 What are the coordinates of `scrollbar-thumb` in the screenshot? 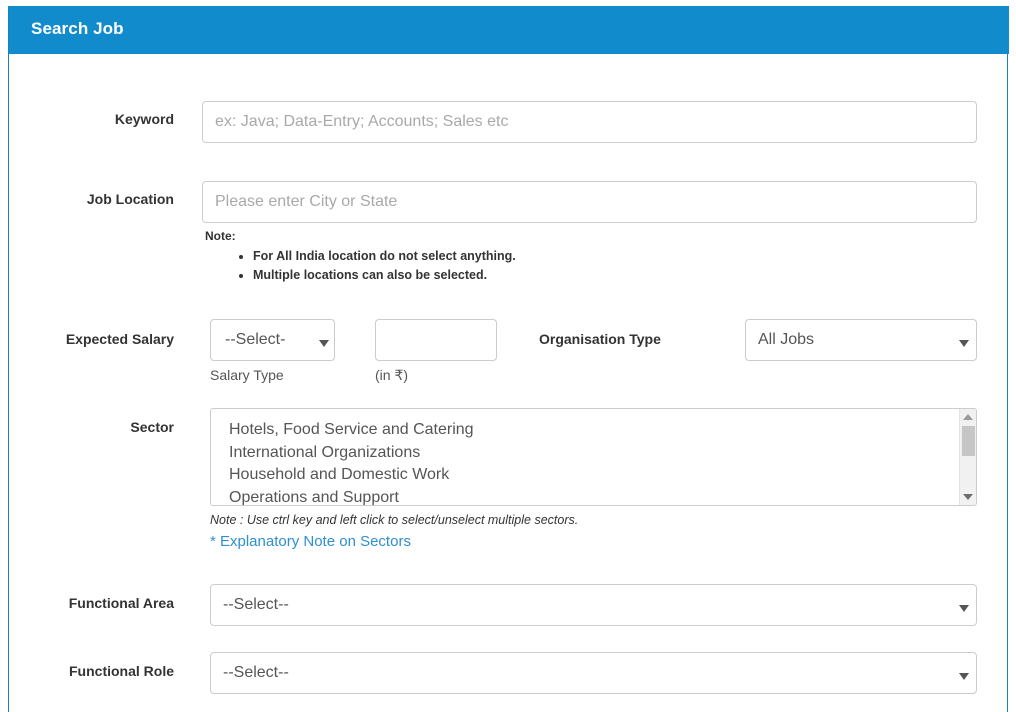 It's located at (968, 441).